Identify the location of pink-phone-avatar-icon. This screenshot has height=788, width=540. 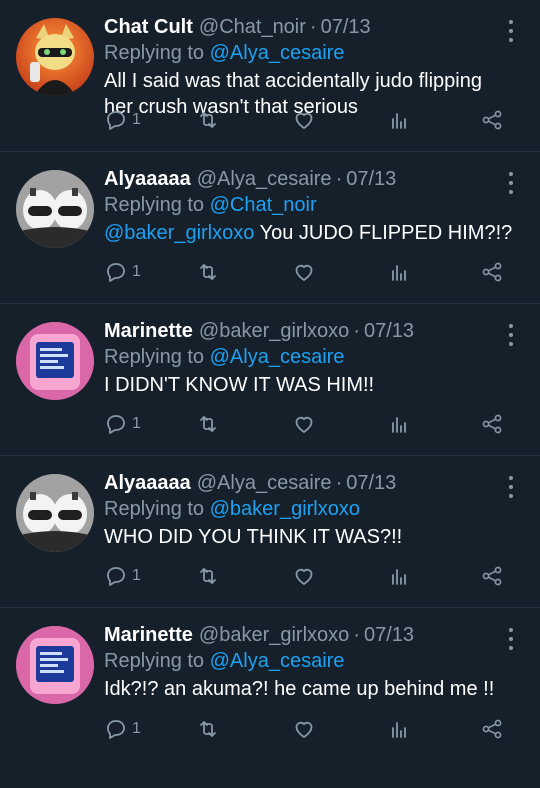
(55, 665).